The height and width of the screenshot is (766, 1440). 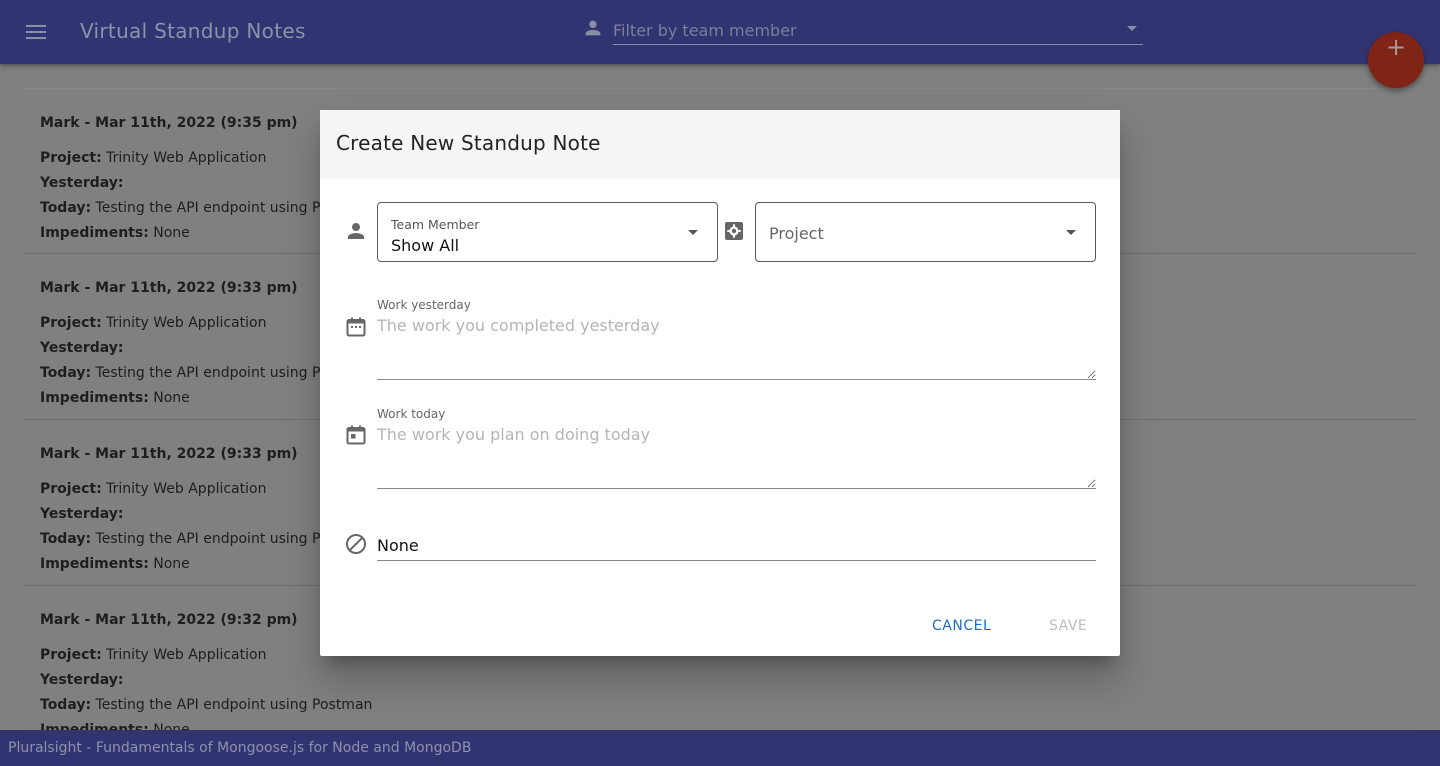 I want to click on app-title: Virtual Standup Notes, so click(x=193, y=31).